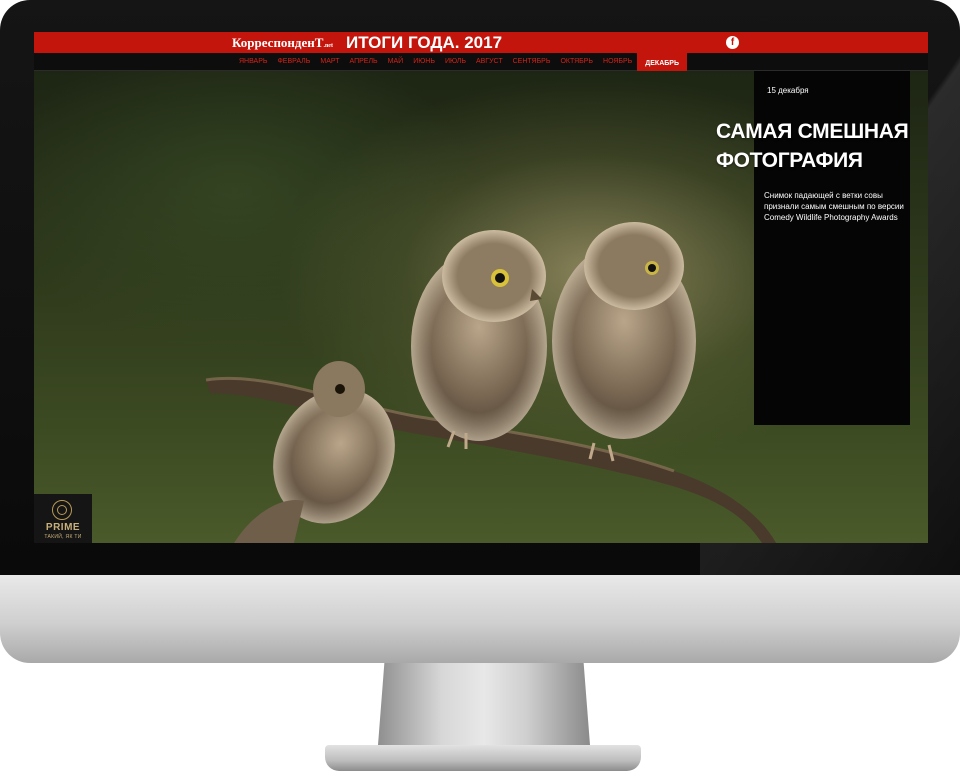 This screenshot has height=780, width=960. Describe the element at coordinates (424, 42) in the screenshot. I see `page-title: ИТОГИ ГОДА. 2017` at that location.